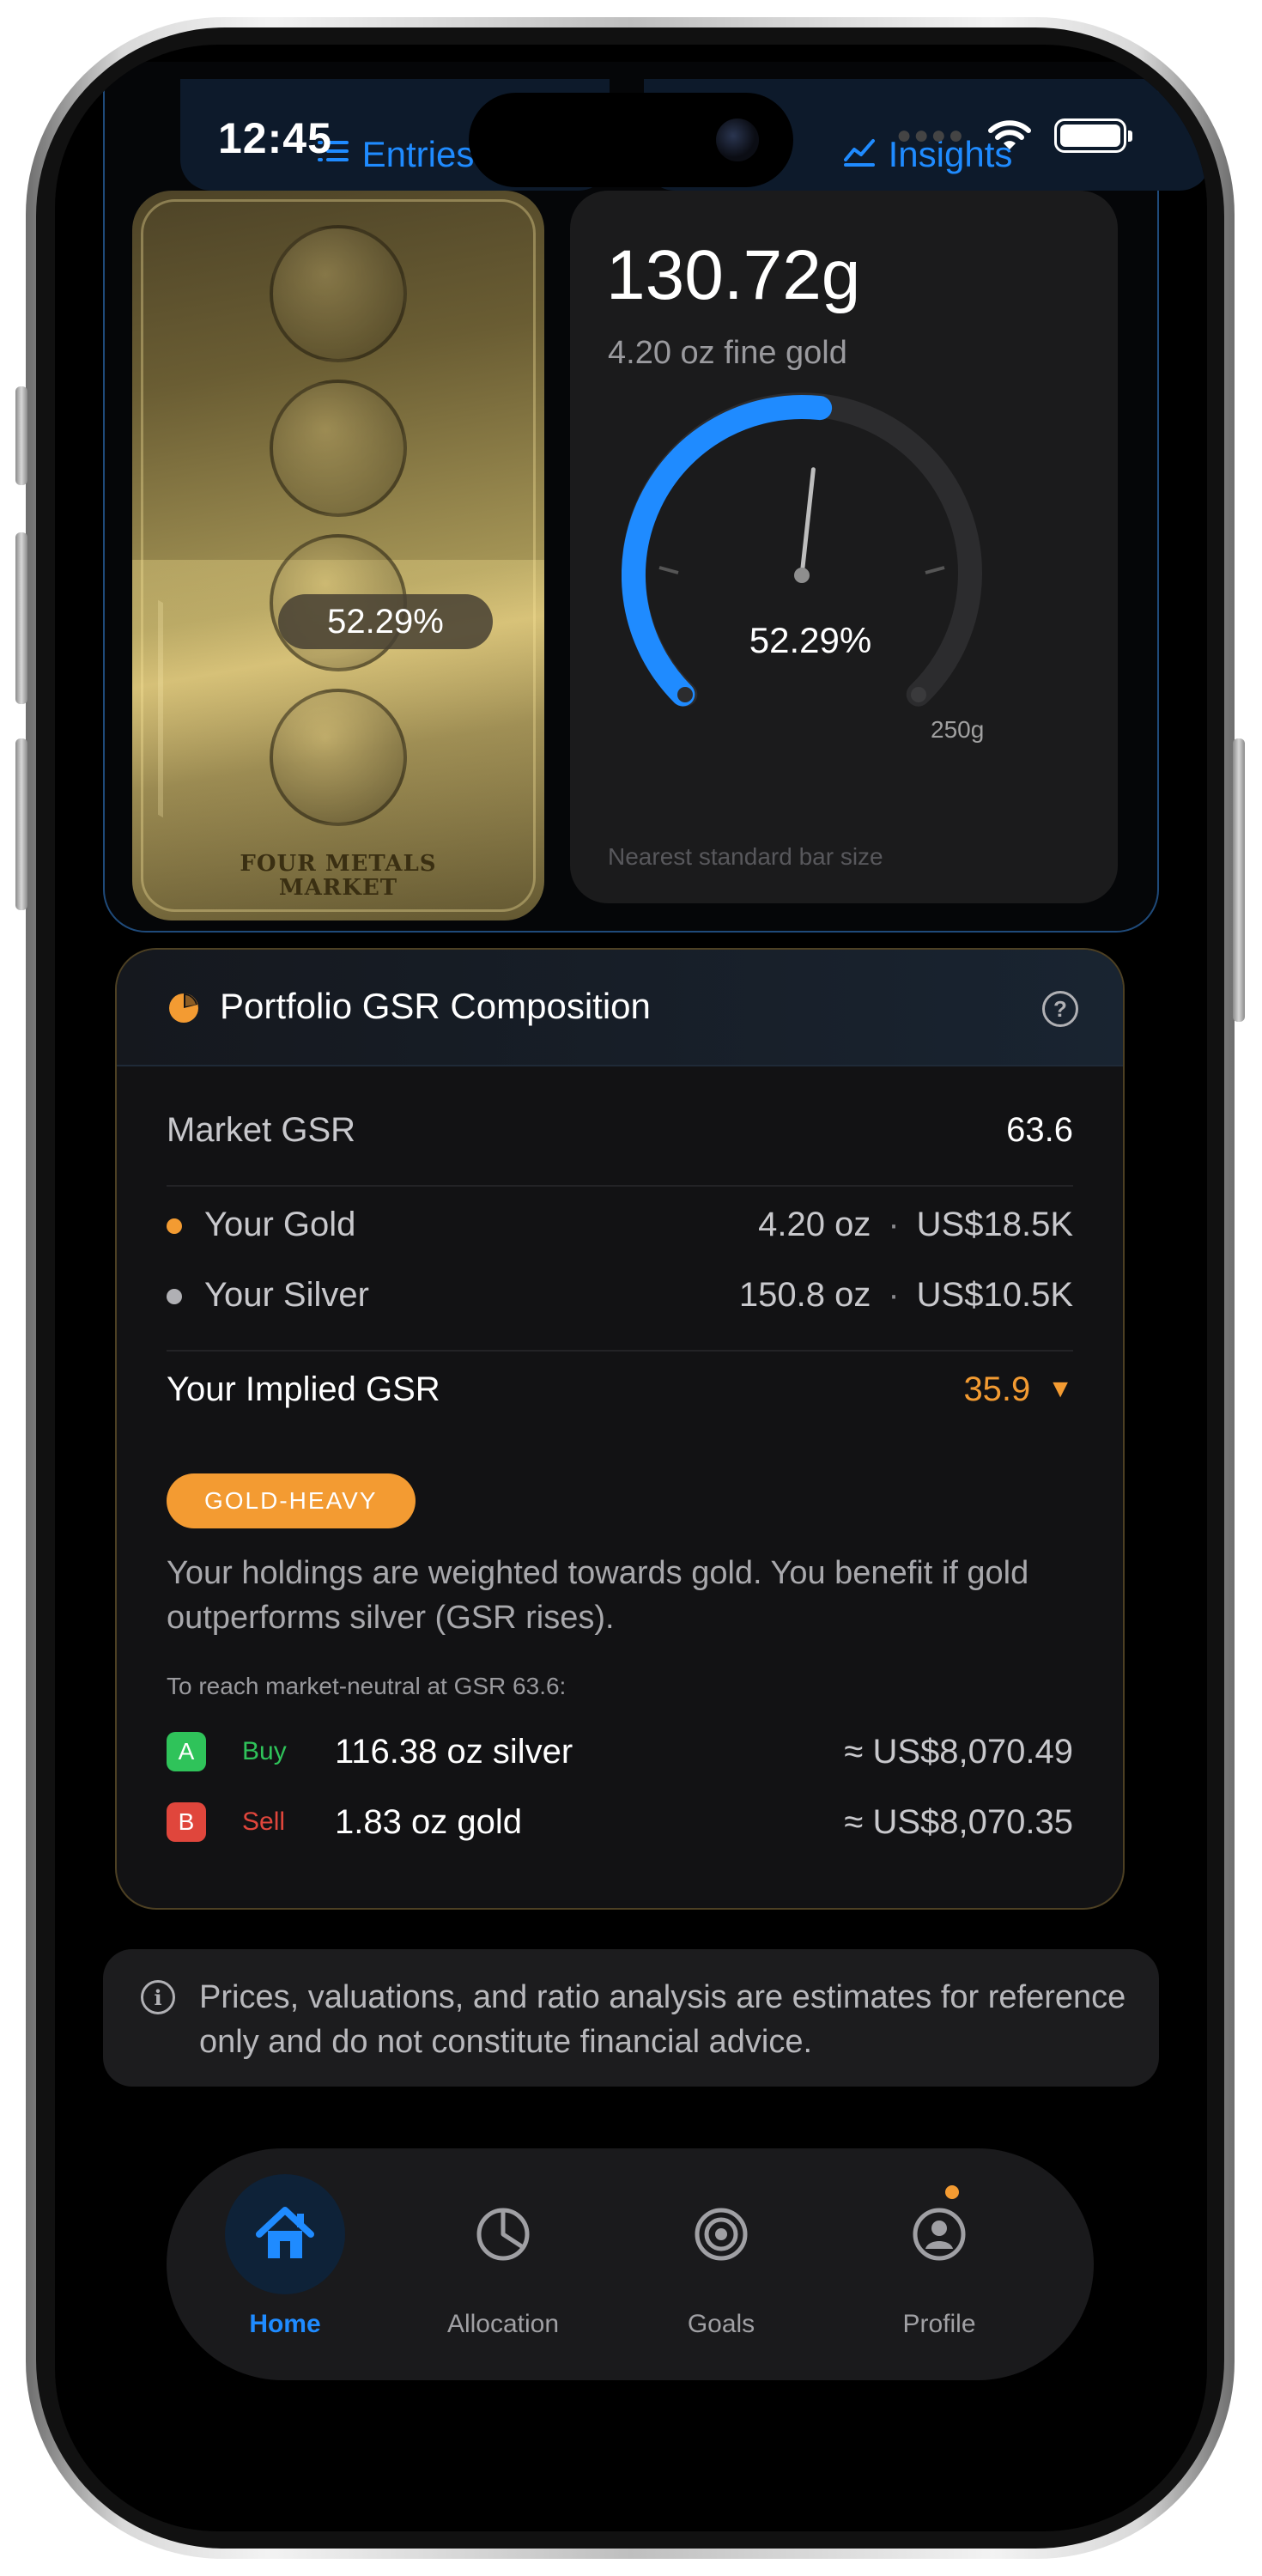 Image resolution: width=1262 pixels, height=2576 pixels. I want to click on rebalance-action-row: A Buy 116.38 oz silver ≈ US$8,070.49, so click(620, 1751).